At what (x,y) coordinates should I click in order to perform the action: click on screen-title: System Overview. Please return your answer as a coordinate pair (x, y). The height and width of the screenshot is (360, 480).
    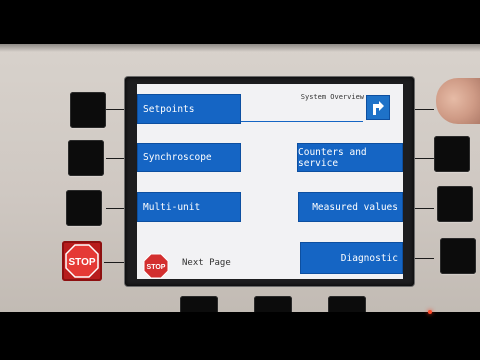
    Looking at the image, I should click on (332, 97).